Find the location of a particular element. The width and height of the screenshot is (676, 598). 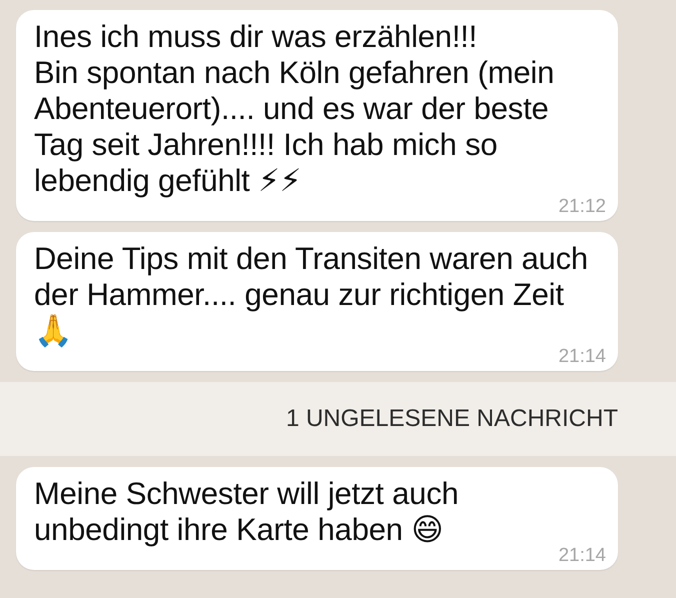

message-text: Meine Schwester will jetzt auch unbedingt ihre Karte haben 😄 is located at coordinates (247, 512).